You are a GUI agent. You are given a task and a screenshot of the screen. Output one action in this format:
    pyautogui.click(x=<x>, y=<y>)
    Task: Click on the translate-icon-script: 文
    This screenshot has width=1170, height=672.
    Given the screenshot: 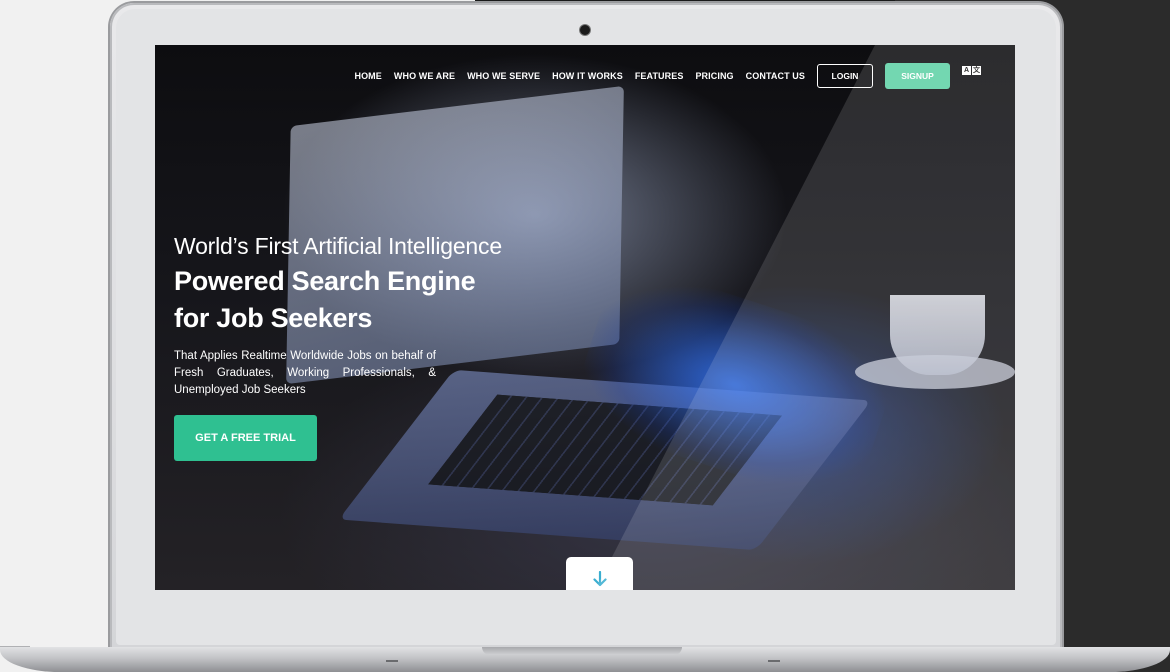 What is the action you would take?
    pyautogui.click(x=976, y=70)
    